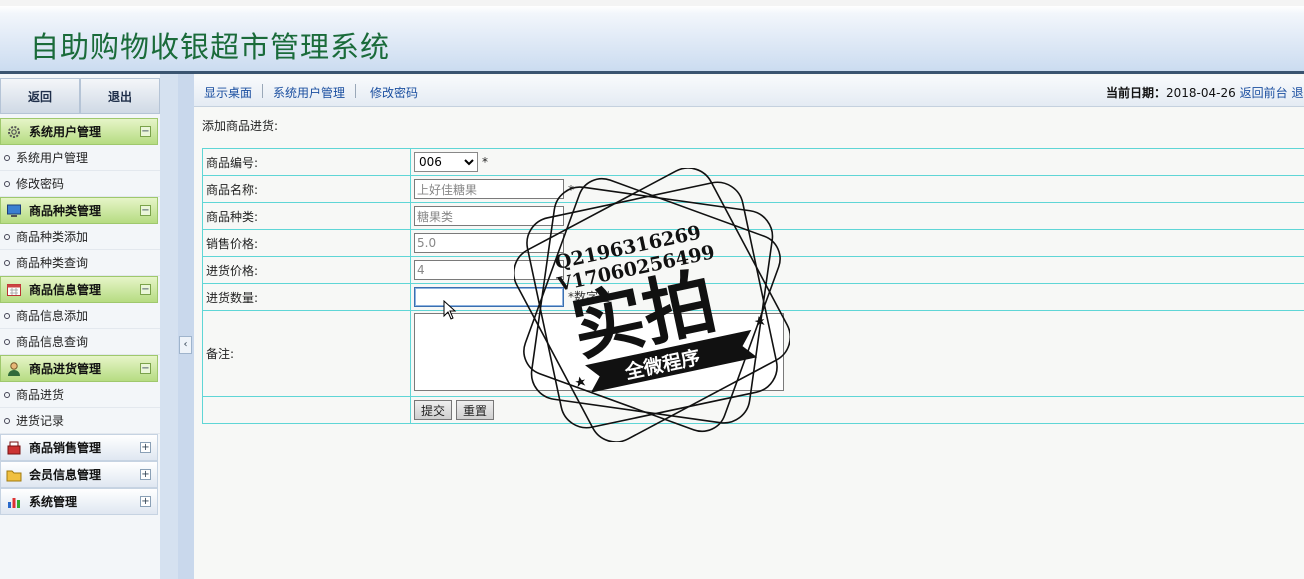 This screenshot has width=1304, height=579. I want to click on sidebar-item-label: 商品种类添加, so click(52, 237).